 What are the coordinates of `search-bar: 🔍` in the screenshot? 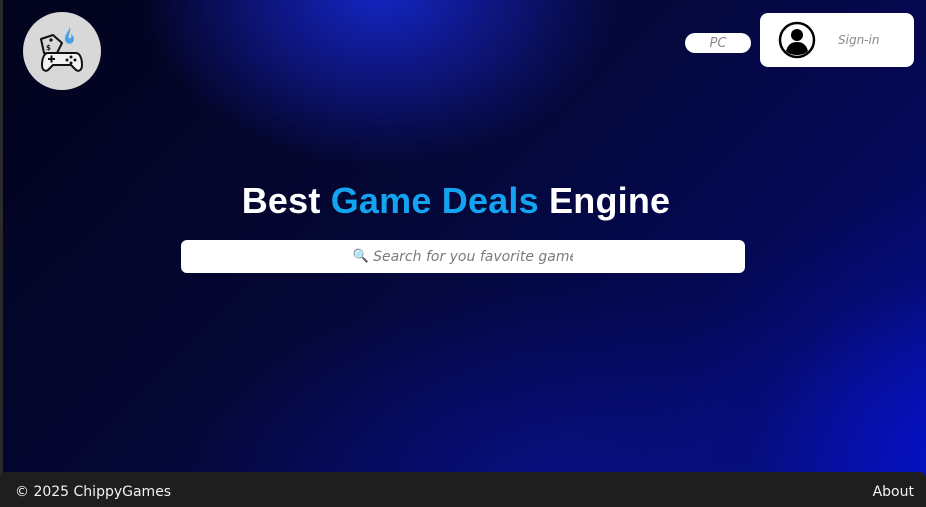 It's located at (463, 256).